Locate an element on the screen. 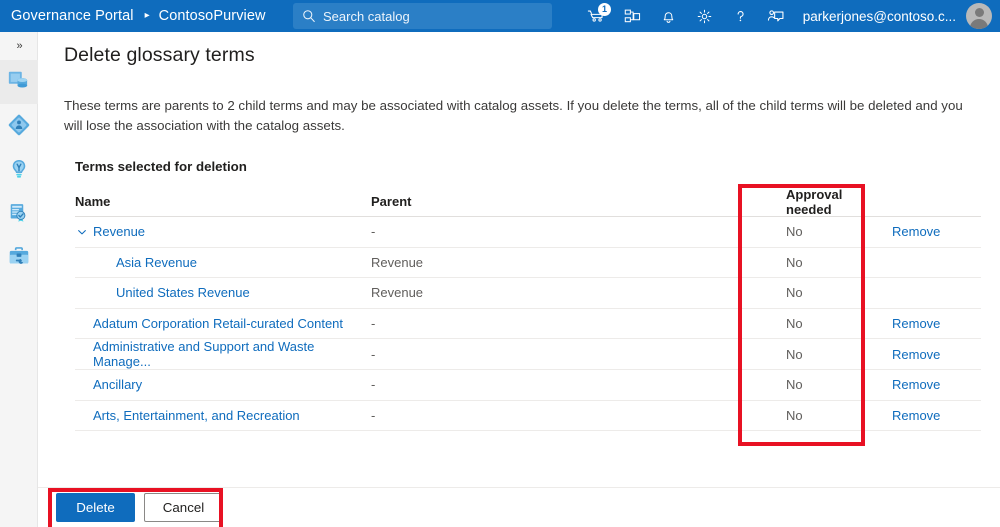  avatar is located at coordinates (979, 16).